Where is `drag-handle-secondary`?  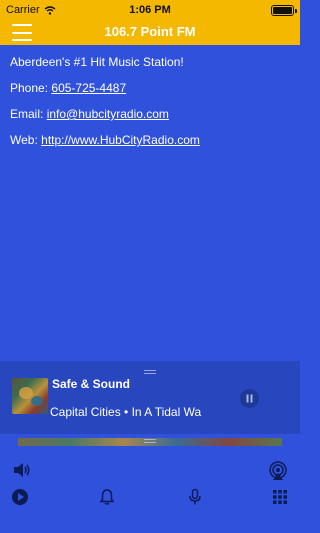 drag-handle-secondary is located at coordinates (150, 441).